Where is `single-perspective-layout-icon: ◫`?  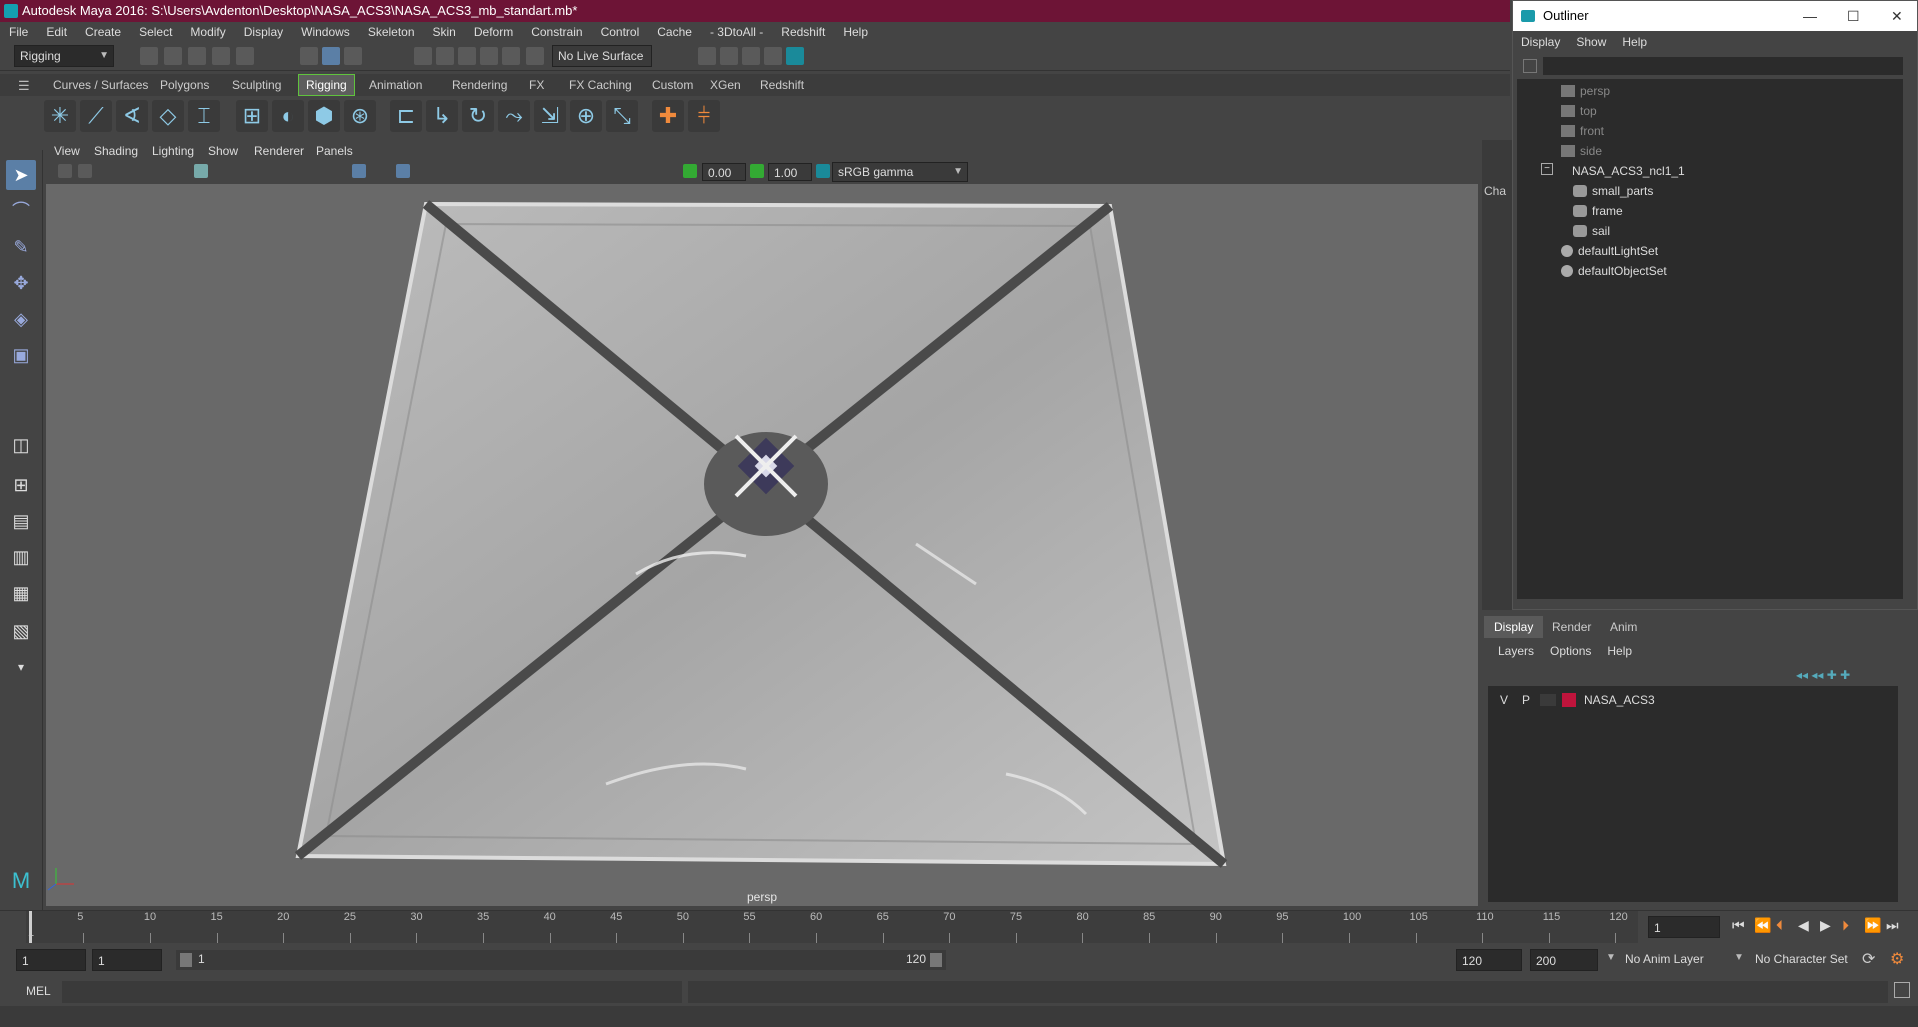 single-perspective-layout-icon: ◫ is located at coordinates (21, 445).